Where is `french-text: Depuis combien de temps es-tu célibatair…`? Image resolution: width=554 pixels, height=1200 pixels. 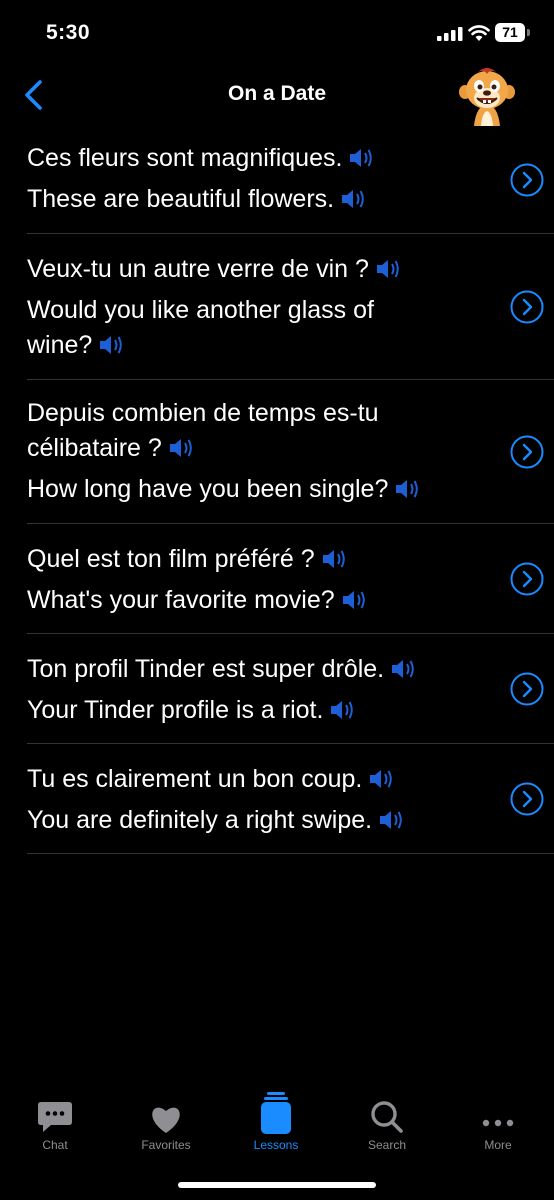
french-text: Depuis combien de temps es-tu célibatair… is located at coordinates (203, 430).